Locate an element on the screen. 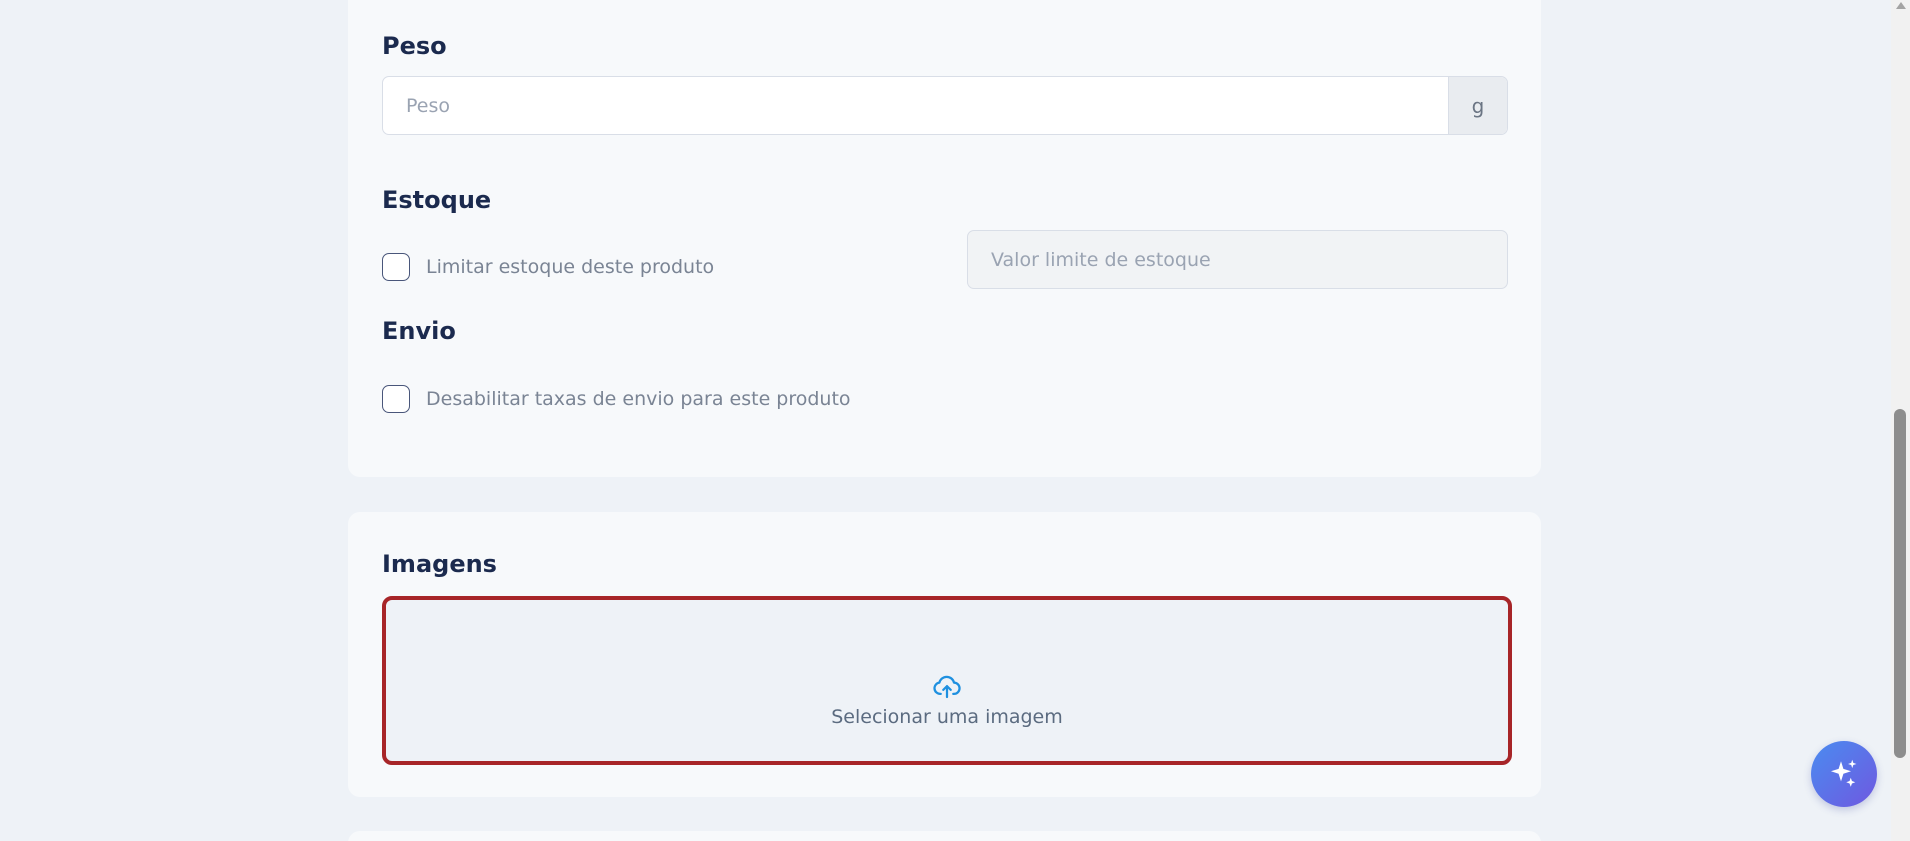 This screenshot has width=1910, height=841. scroll-up-arrow-icon is located at coordinates (1901, 5).